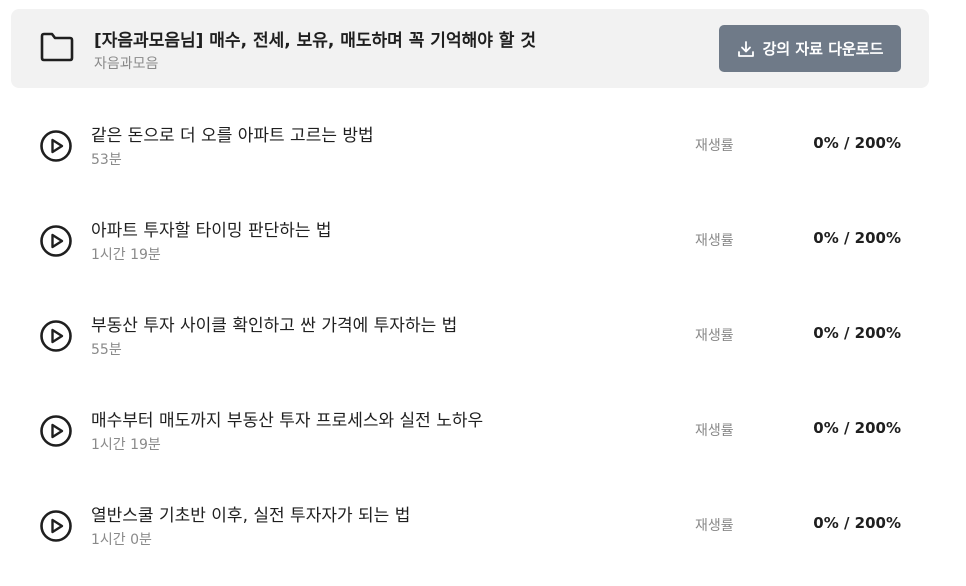  I want to click on course-title: [자음과모음님] 매수, 전세, 보유, 매도하며 꼭 기억해야 할 것, so click(315, 41).